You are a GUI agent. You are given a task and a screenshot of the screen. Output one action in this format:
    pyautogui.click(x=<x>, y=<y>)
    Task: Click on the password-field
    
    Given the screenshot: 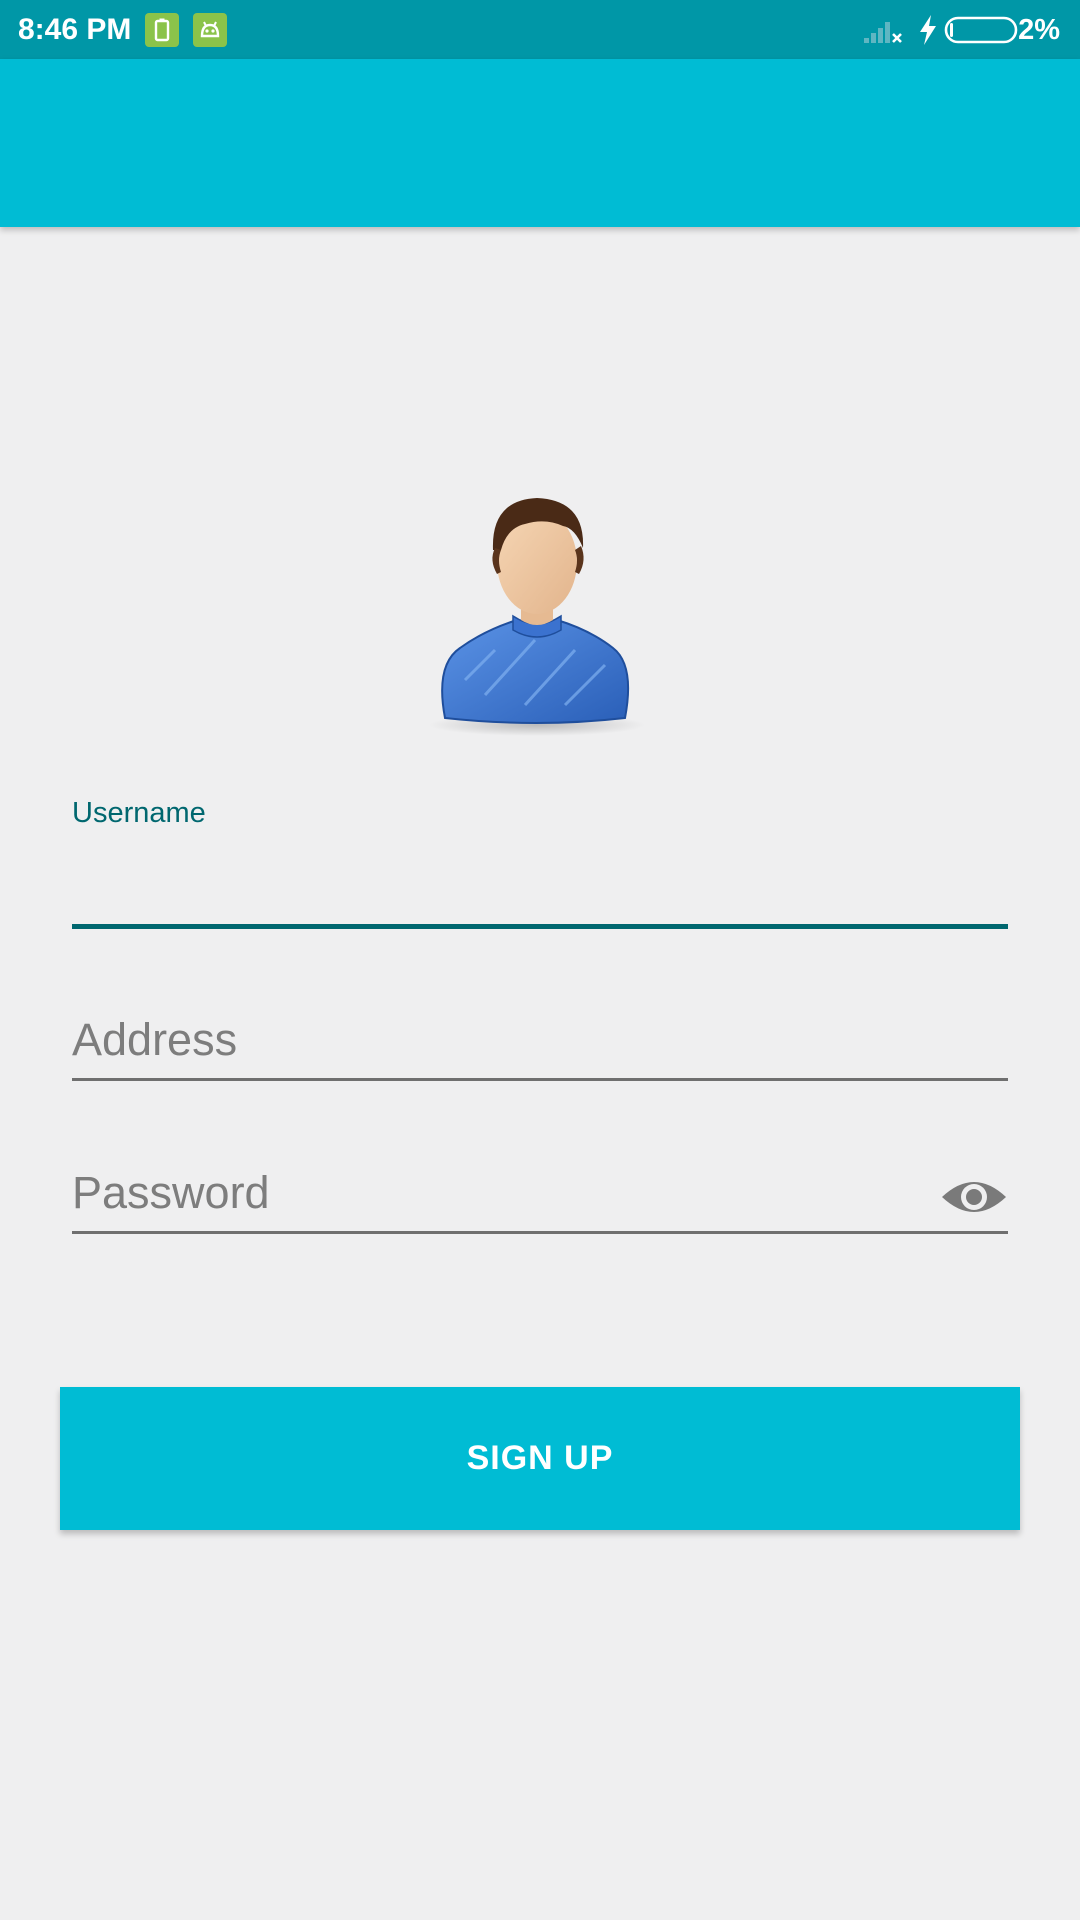 What is the action you would take?
    pyautogui.click(x=540, y=1198)
    